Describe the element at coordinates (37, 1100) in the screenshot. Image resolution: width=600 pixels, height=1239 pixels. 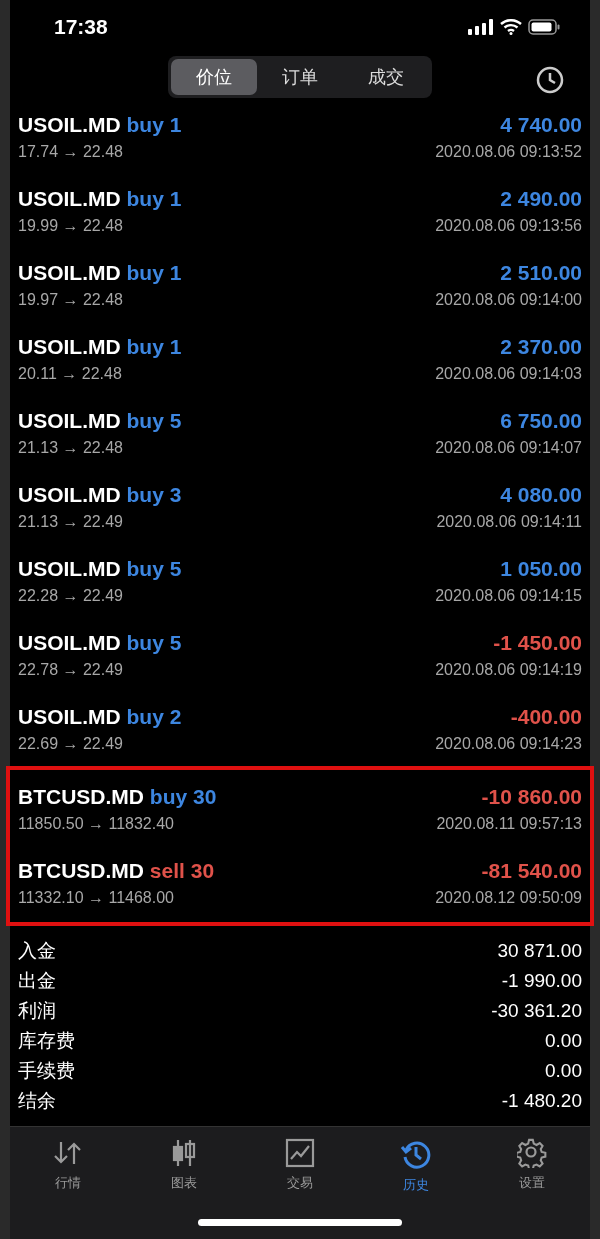
I see `summary-label: 结余` at that location.